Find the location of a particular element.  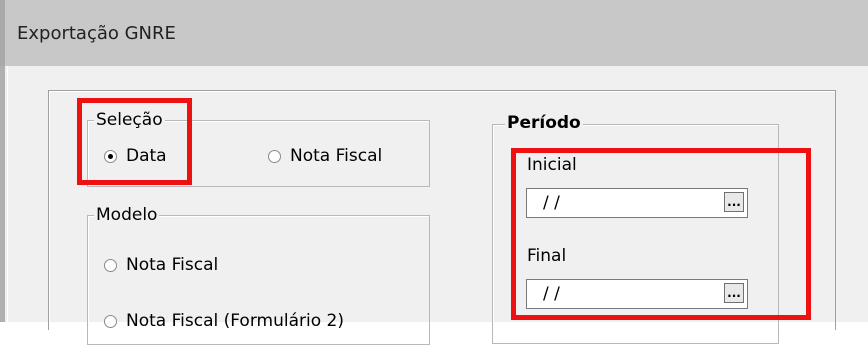

radio-modelo-nota-fiscal-label: Nota Fiscal is located at coordinates (172, 265).